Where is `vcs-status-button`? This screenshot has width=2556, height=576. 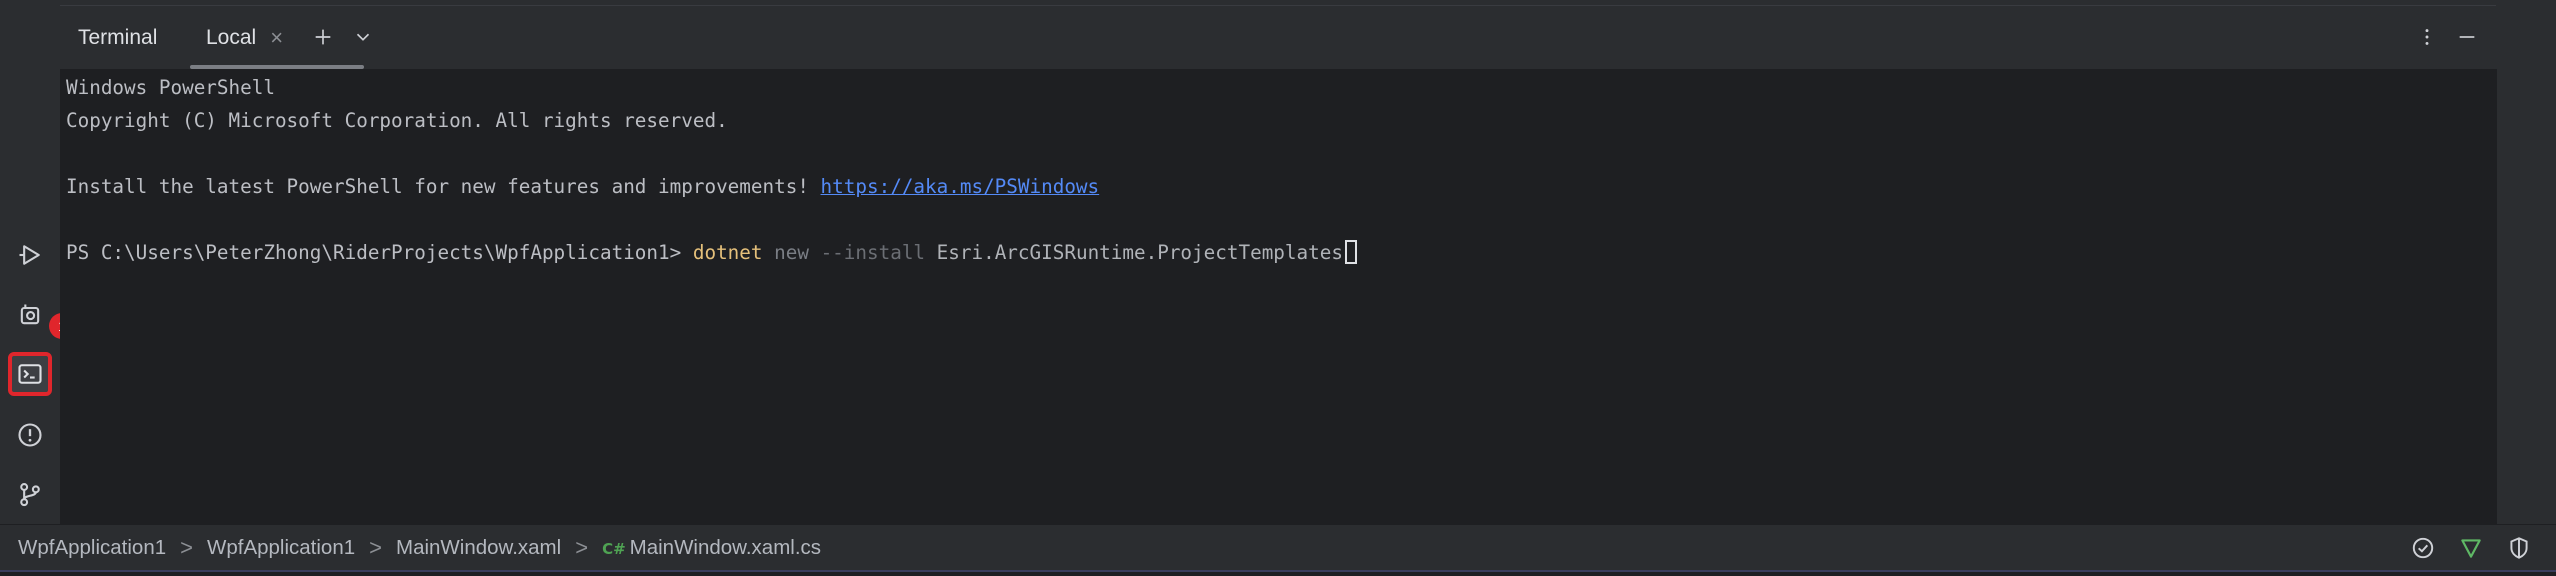 vcs-status-button is located at coordinates (2471, 548).